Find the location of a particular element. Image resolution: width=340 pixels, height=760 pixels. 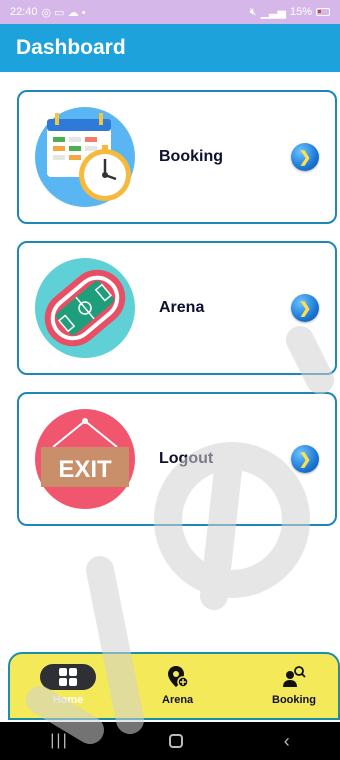

exit-sign-text: EXIT is located at coordinates (85, 469).